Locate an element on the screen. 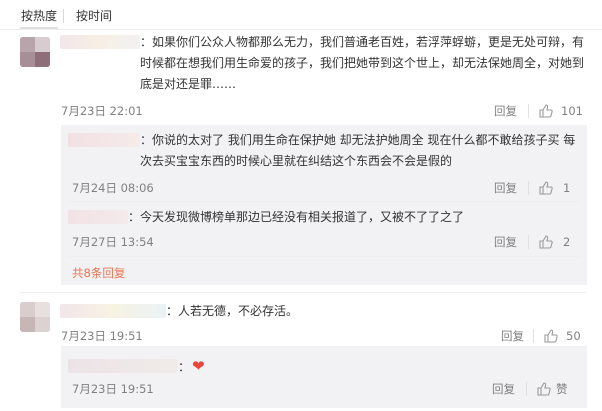 The width and height of the screenshot is (602, 411). tab-sort-time: 按时间 is located at coordinates (94, 16).